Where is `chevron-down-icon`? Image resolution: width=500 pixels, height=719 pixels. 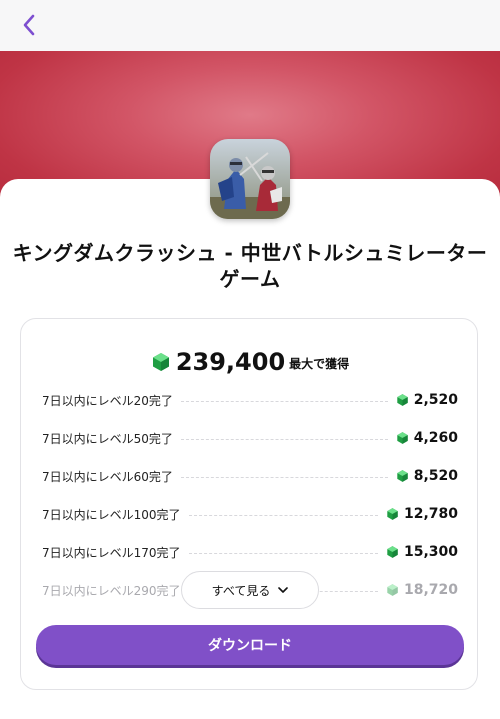 chevron-down-icon is located at coordinates (283, 590).